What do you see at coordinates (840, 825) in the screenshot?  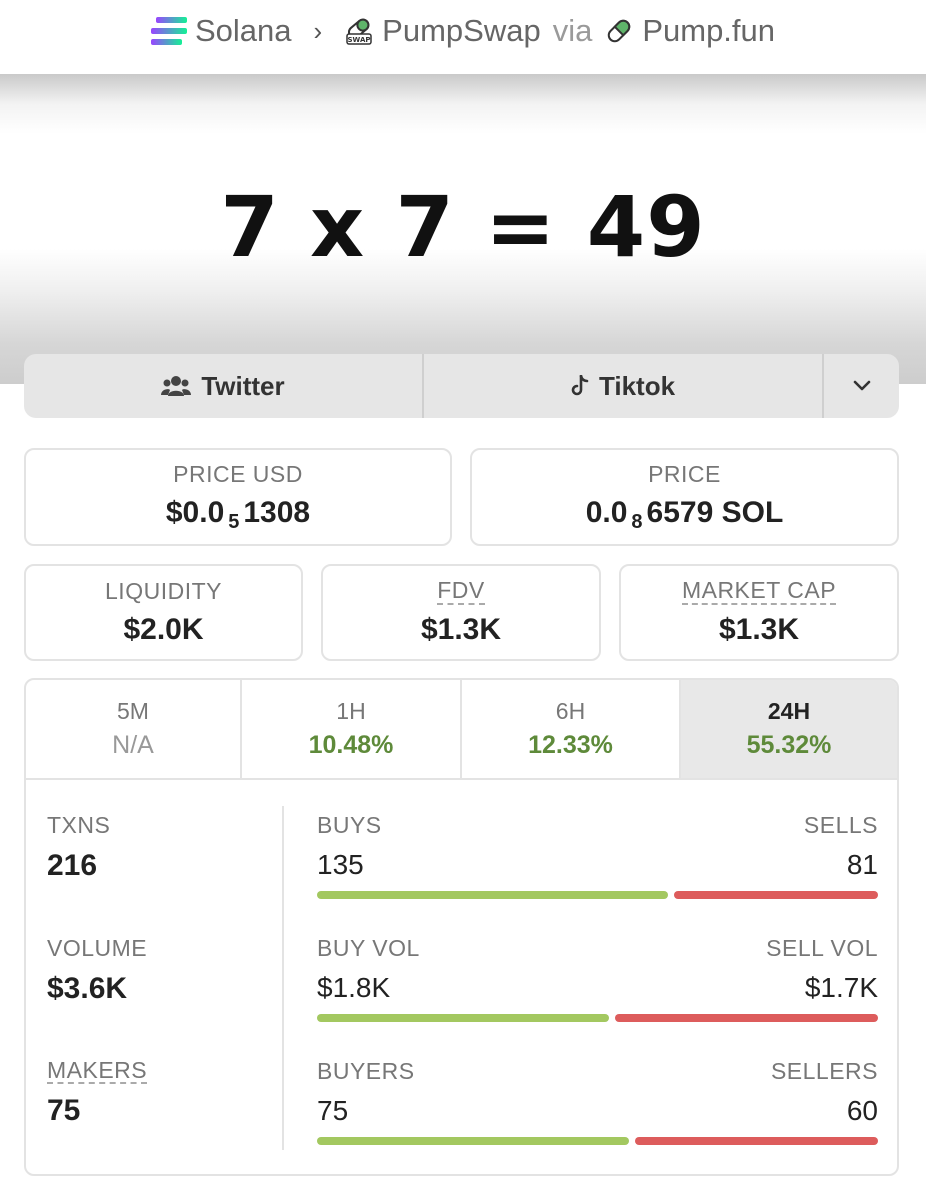 I see `sells-label: SELLS` at bounding box center [840, 825].